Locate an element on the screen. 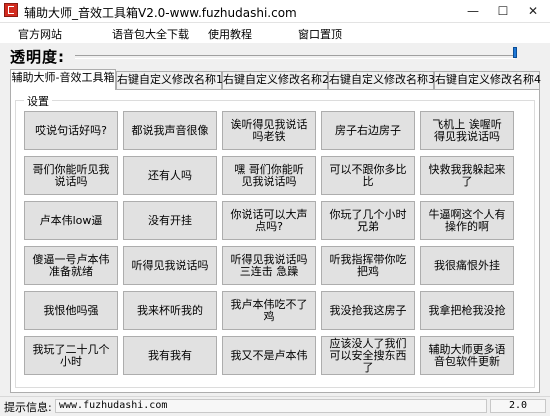  sound-button: 没有开挂 is located at coordinates (170, 220).